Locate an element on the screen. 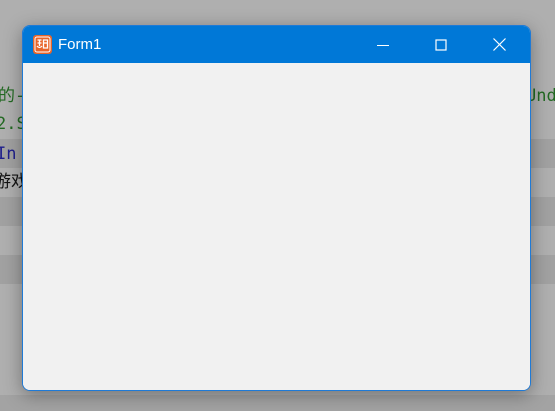  close-icon is located at coordinates (499, 44).